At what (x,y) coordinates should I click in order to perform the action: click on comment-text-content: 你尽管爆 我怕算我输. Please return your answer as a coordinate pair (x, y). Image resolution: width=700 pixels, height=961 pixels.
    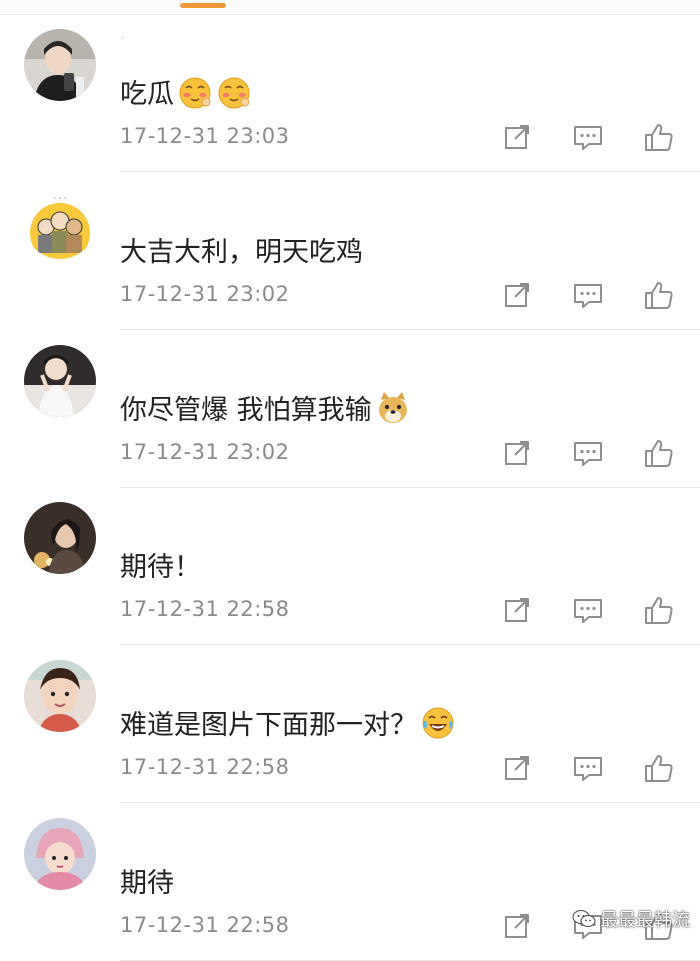
    Looking at the image, I should click on (246, 410).